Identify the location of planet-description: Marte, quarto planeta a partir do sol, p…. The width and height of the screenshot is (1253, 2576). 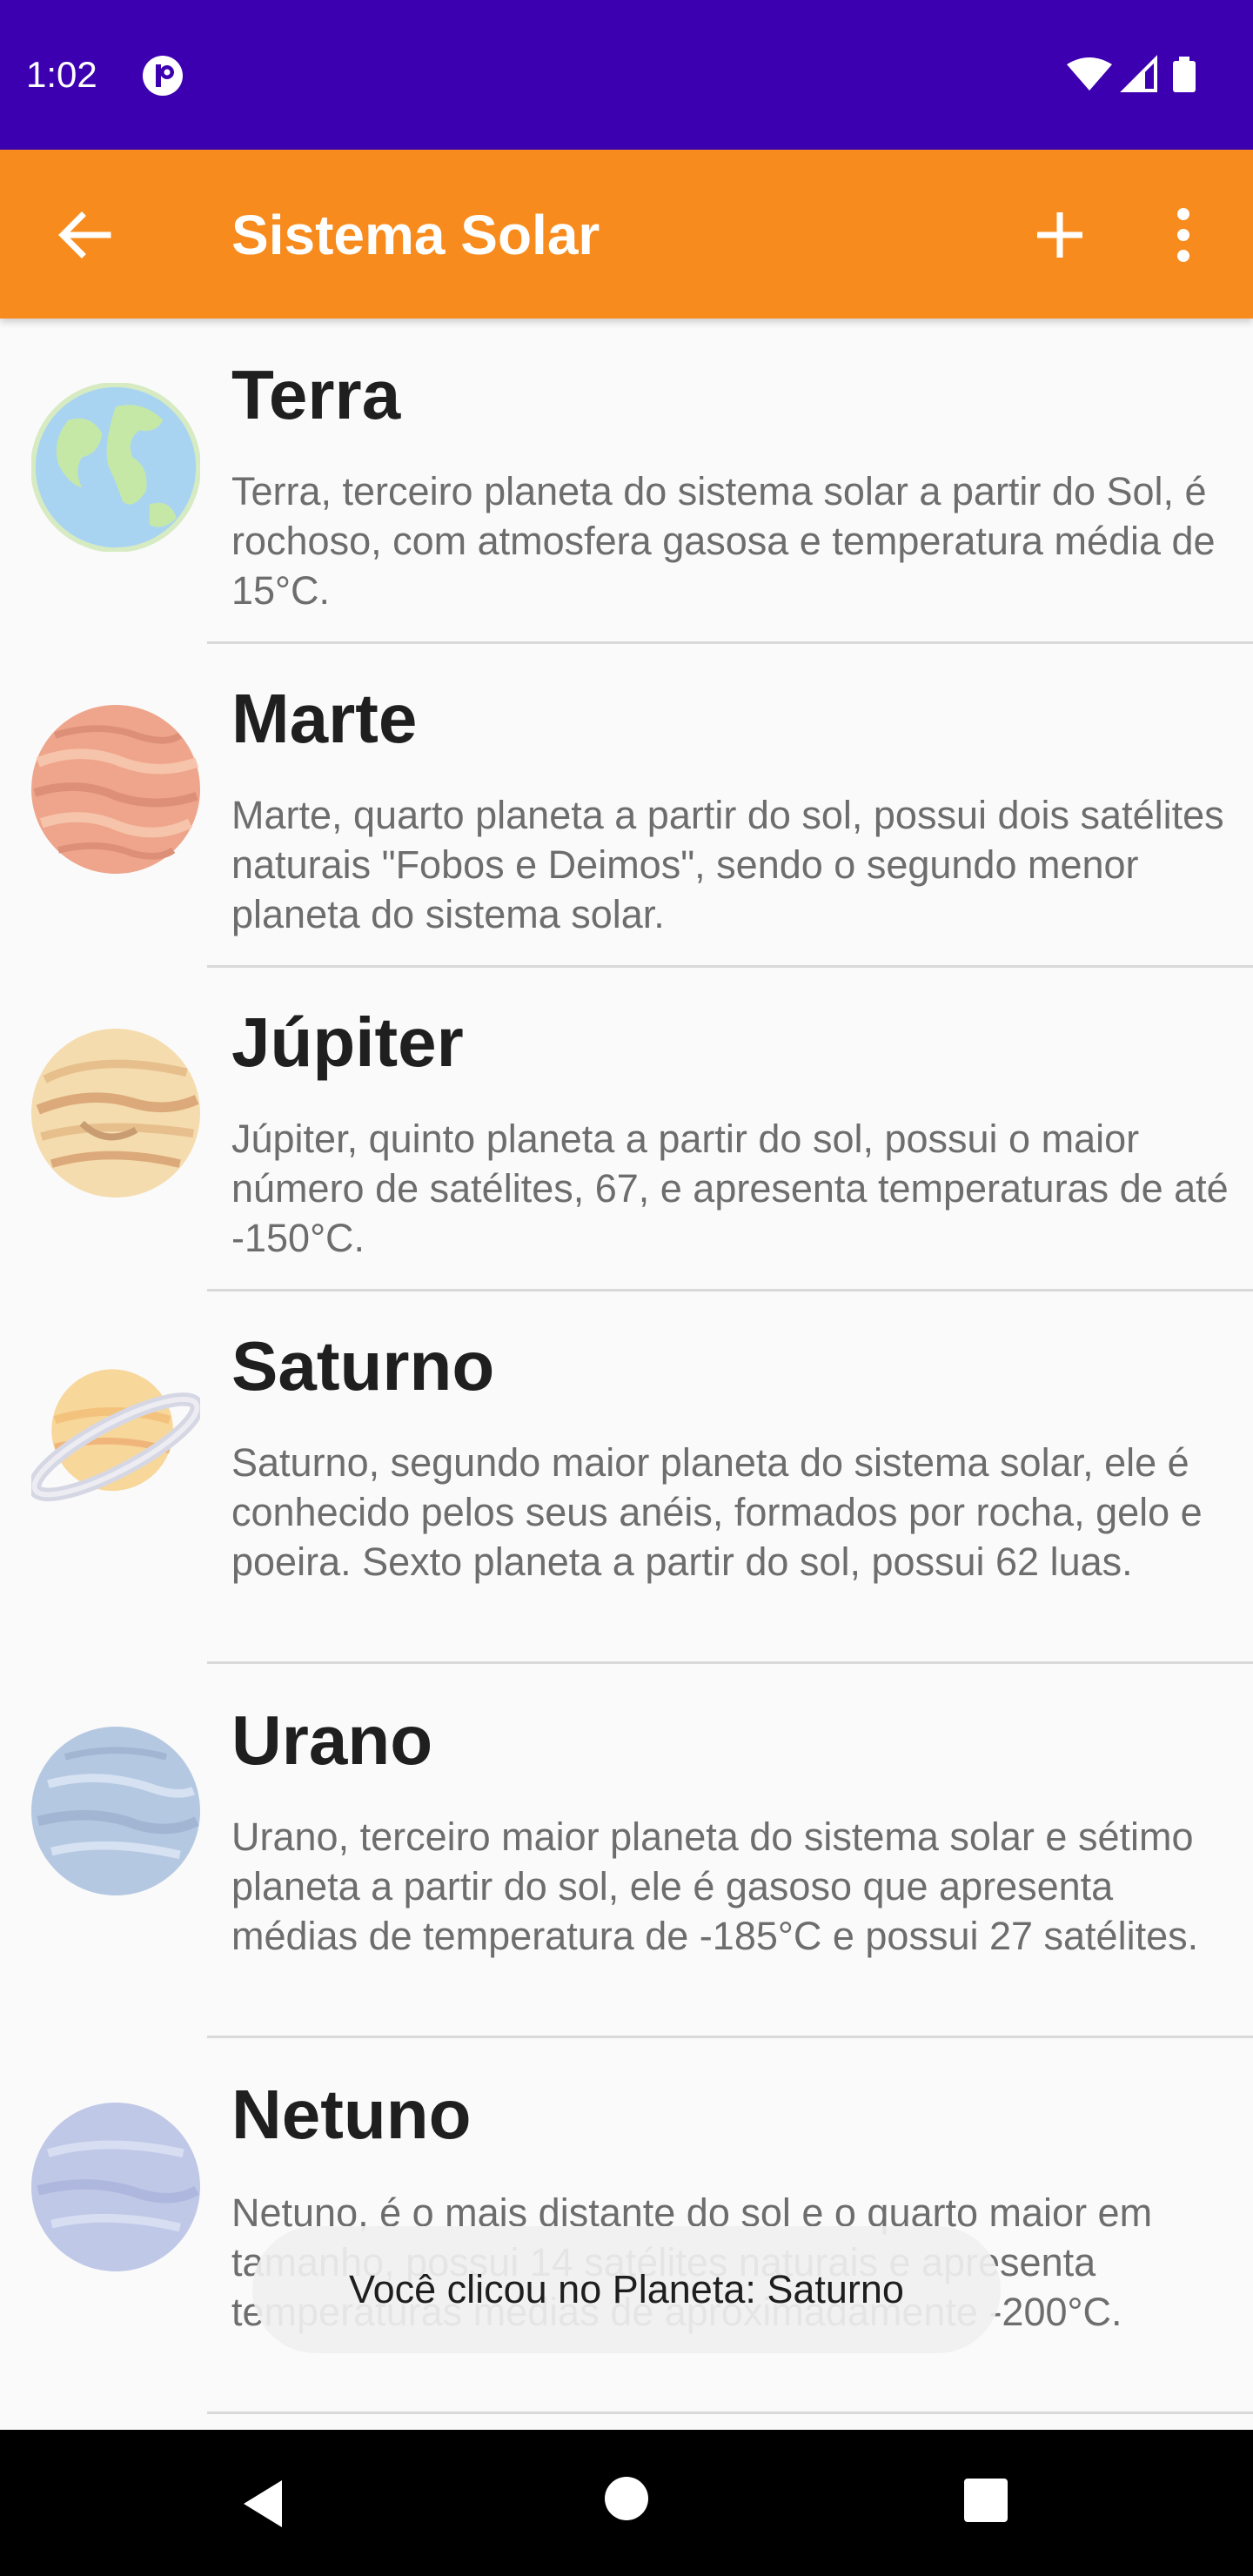
(727, 864).